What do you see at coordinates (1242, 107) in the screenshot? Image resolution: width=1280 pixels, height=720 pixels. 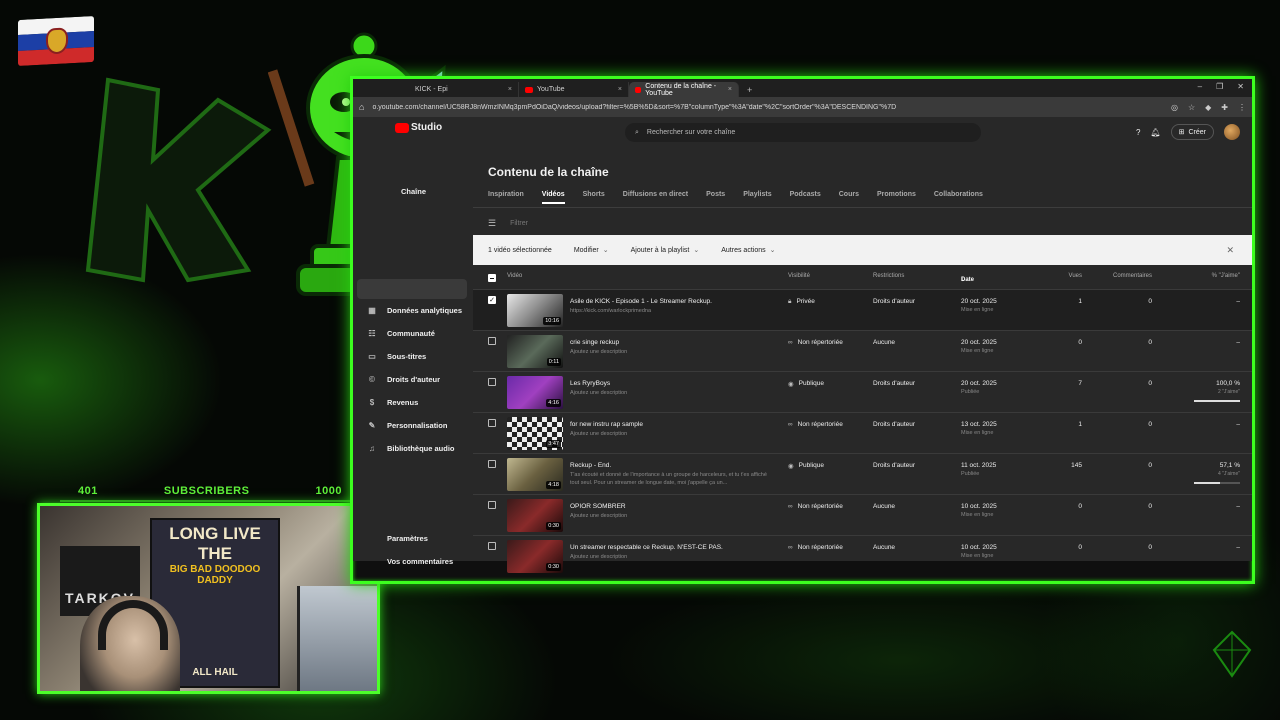 I see `menu-dots-icon: ⋮` at bounding box center [1242, 107].